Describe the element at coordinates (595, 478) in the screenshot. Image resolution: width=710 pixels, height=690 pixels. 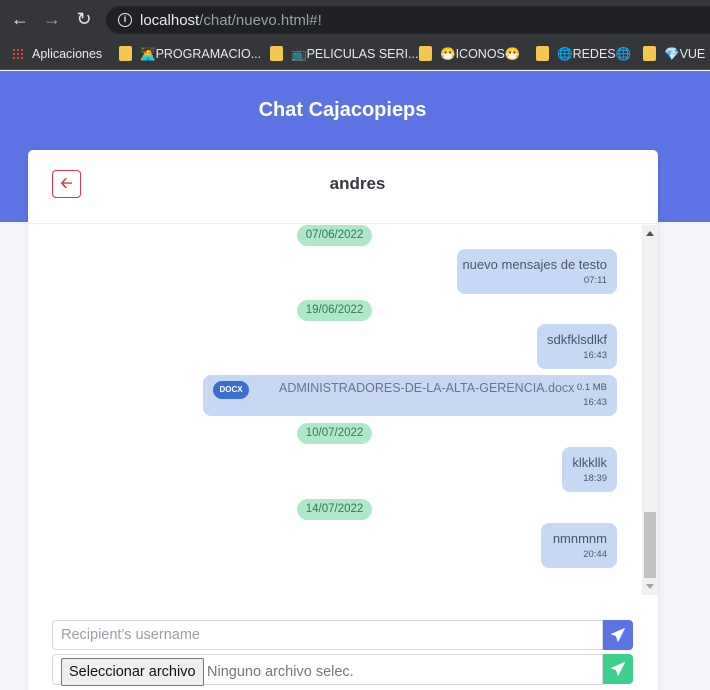
I see `message-time: 18:39` at that location.